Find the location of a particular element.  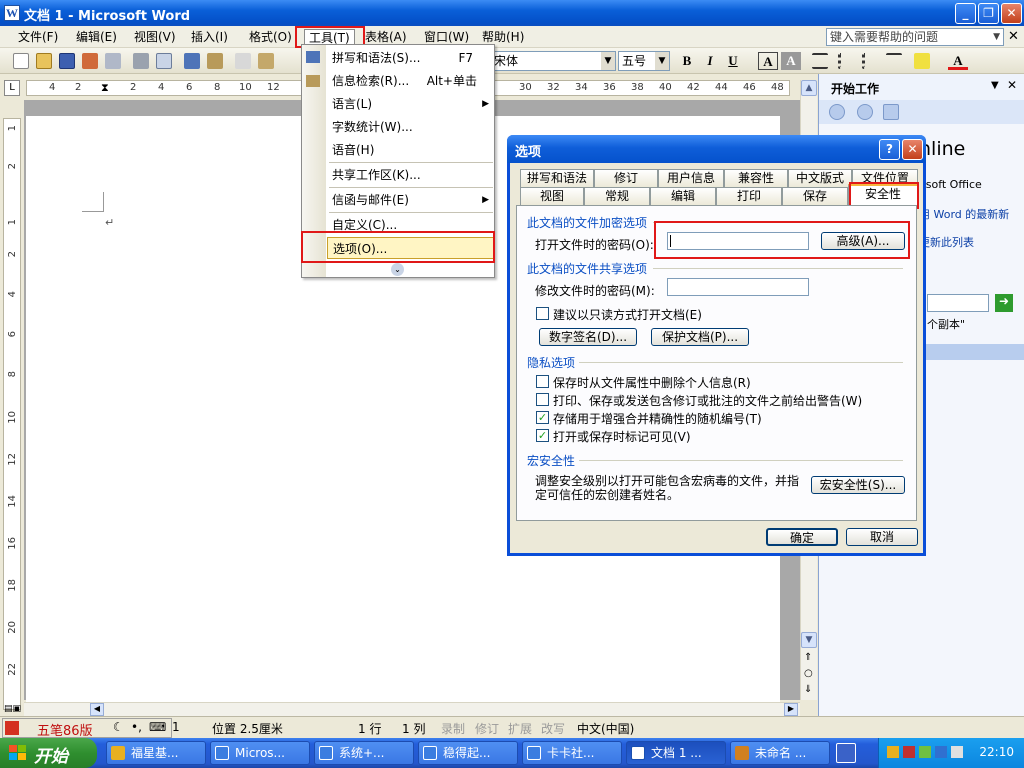

start-button: 开始 is located at coordinates (48, 753).